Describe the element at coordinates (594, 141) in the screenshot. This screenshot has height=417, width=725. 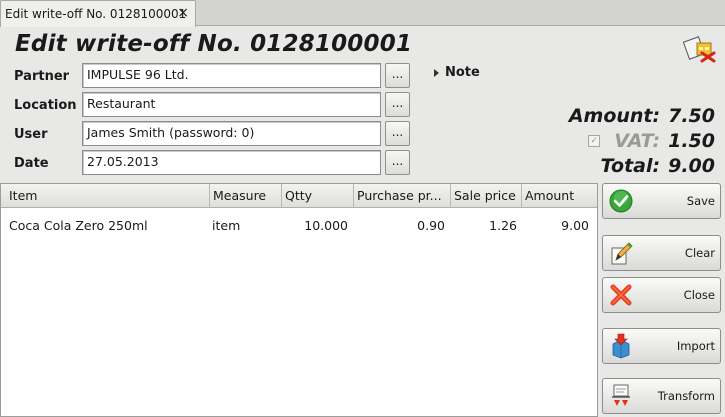
I see `vat-checkbox: ✓` at that location.